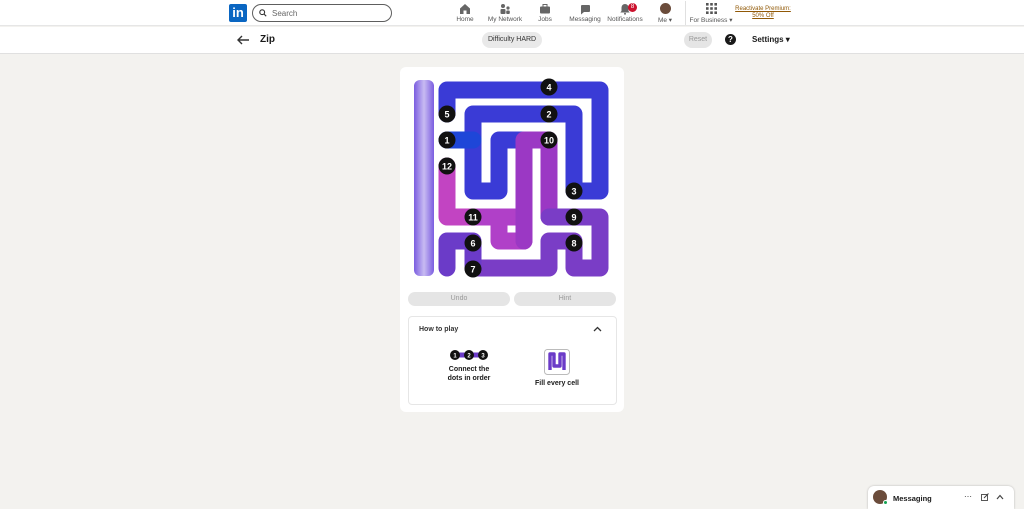 The width and height of the screenshot is (1024, 509). Describe the element at coordinates (632, 7) in the screenshot. I see `notification-badge: 8` at that location.